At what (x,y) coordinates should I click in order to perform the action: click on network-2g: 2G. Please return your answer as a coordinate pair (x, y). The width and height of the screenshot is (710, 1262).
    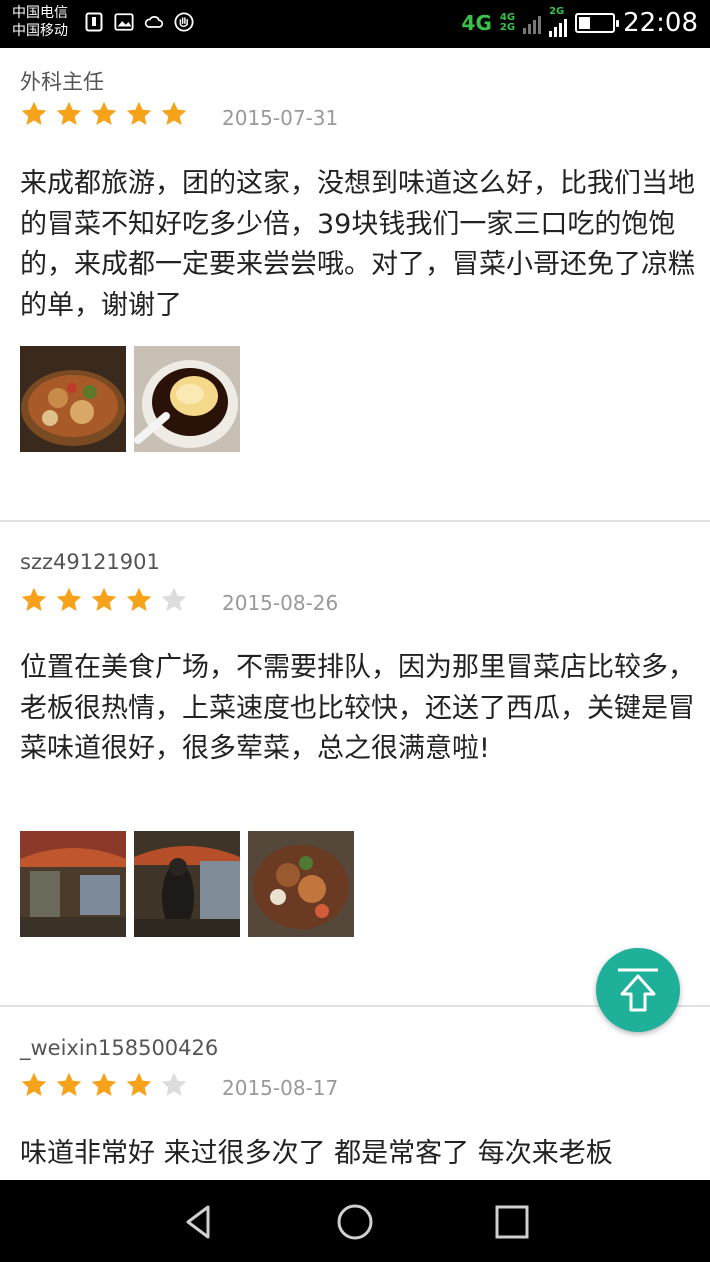
    Looking at the image, I should click on (557, 11).